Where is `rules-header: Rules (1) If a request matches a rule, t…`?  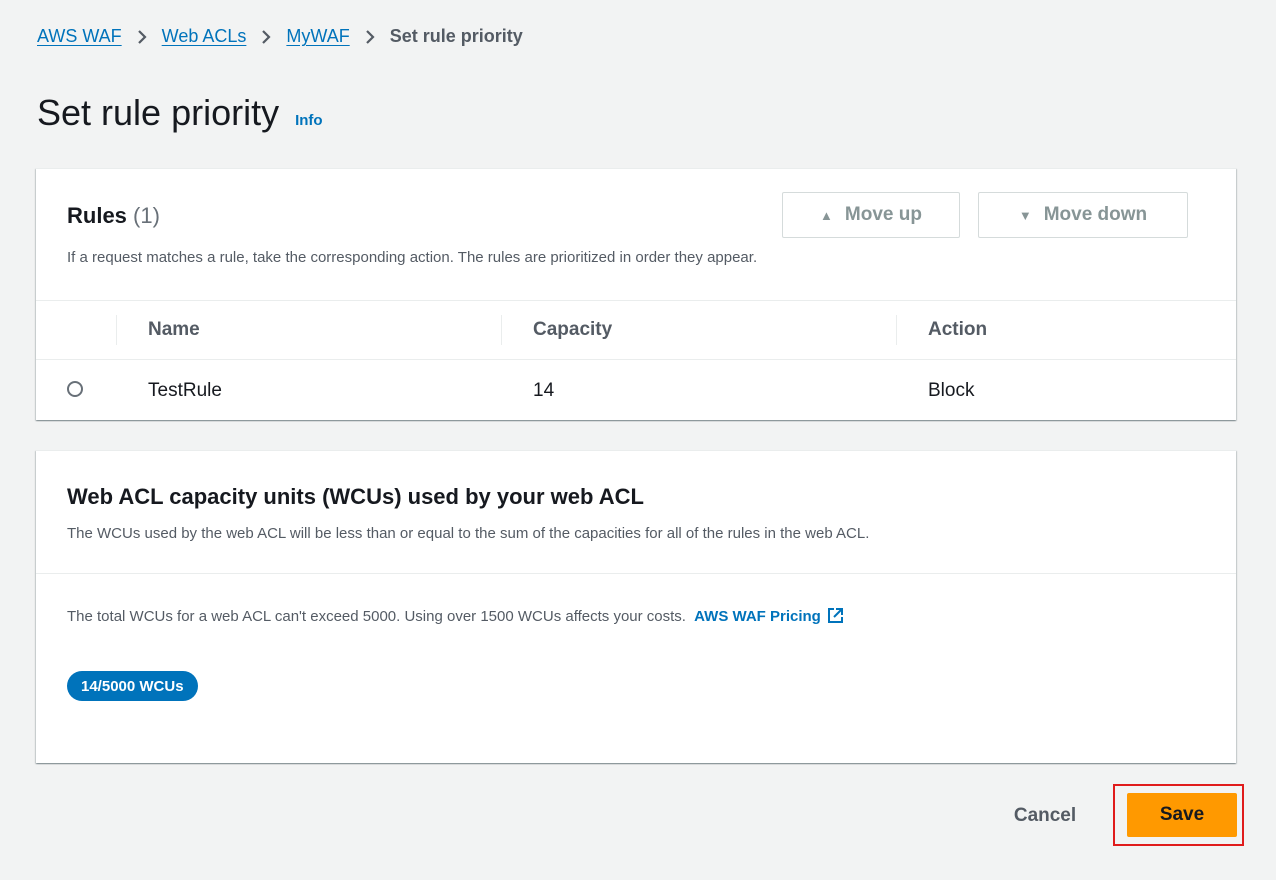 rules-header: Rules (1) If a request matches a rule, t… is located at coordinates (636, 235).